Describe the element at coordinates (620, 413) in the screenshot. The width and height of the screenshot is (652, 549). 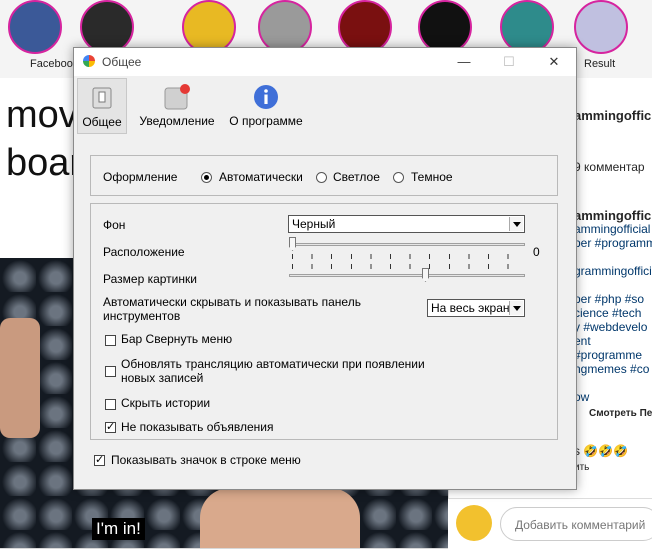
I see `see-more-link: Смотреть Пе` at that location.